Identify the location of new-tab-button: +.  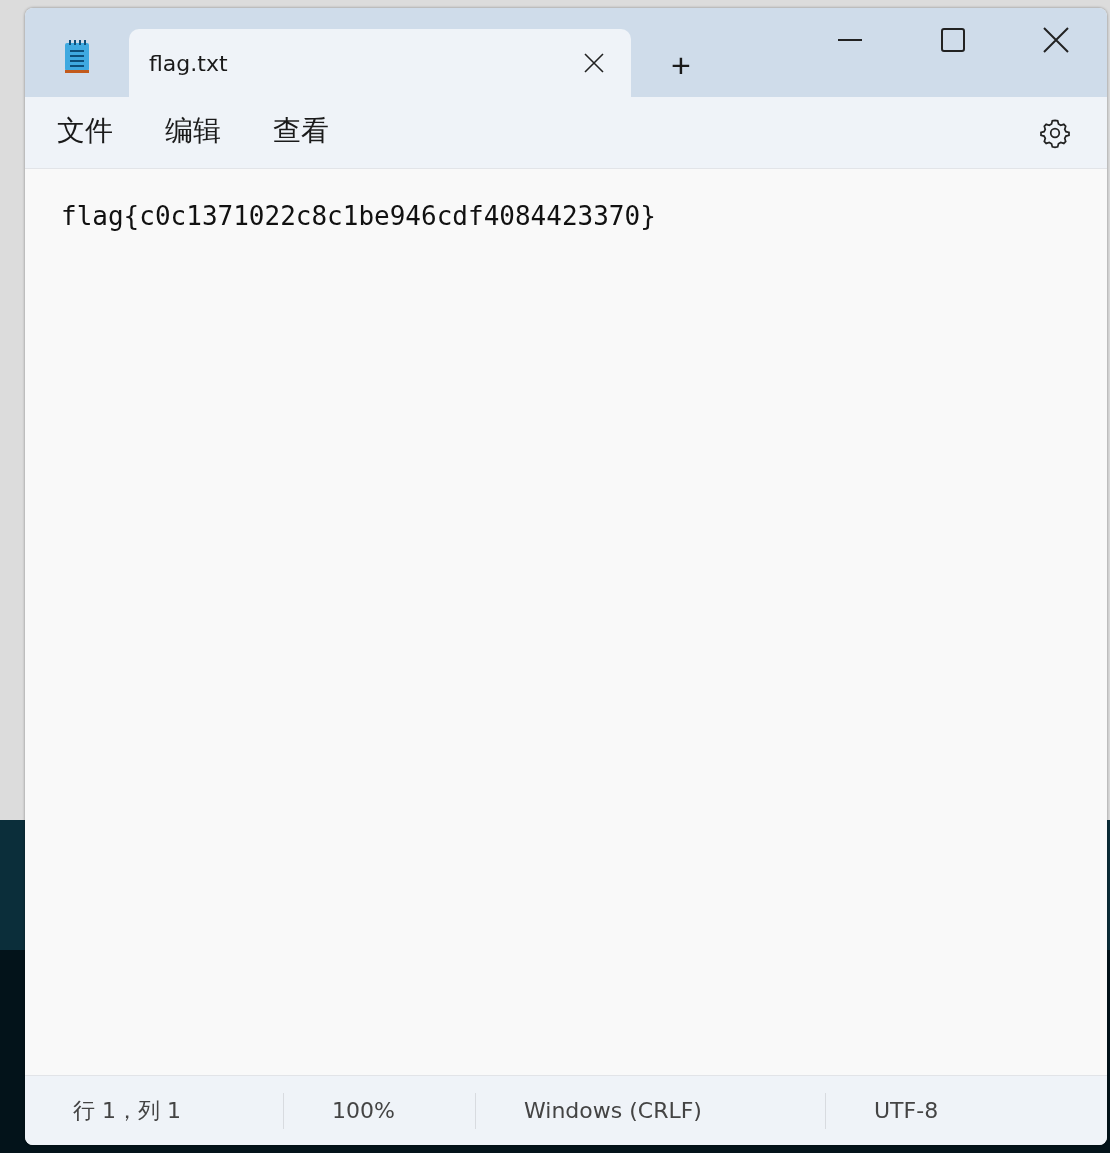
(681, 65).